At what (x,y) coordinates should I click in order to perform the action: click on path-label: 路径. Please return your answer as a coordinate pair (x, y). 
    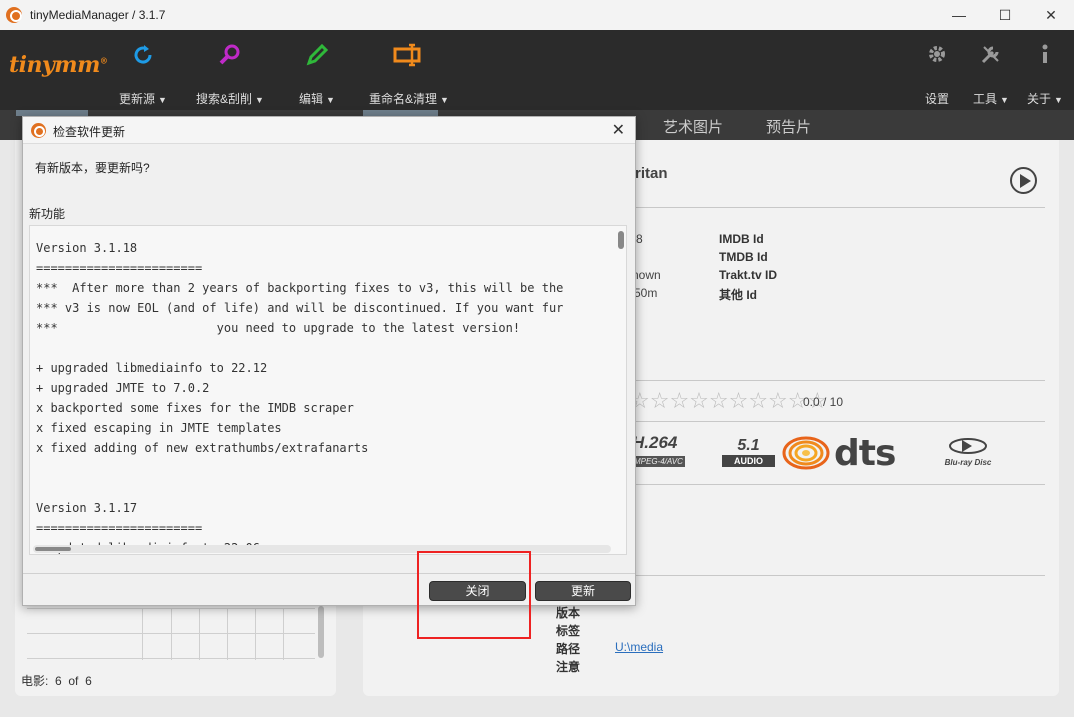
    Looking at the image, I should click on (568, 649).